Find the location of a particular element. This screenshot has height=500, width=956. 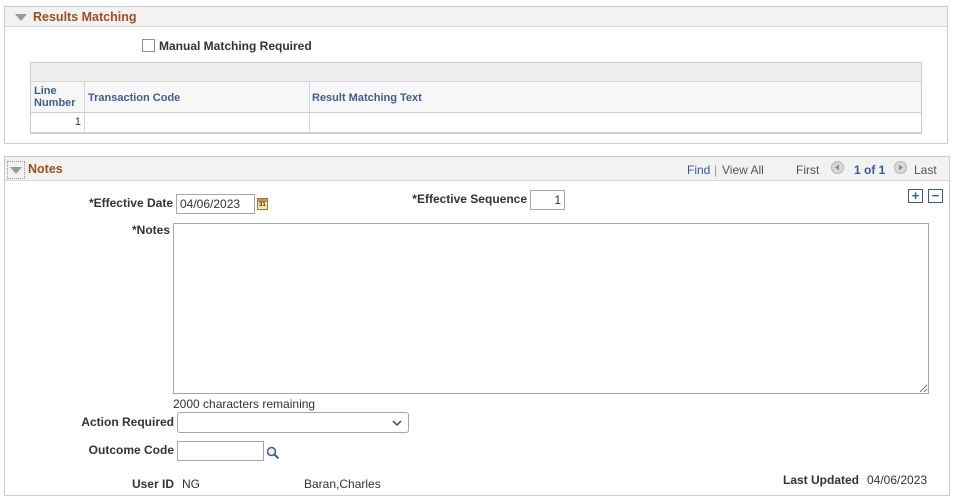

chars-remaining: 2000 characters remaining is located at coordinates (244, 404).